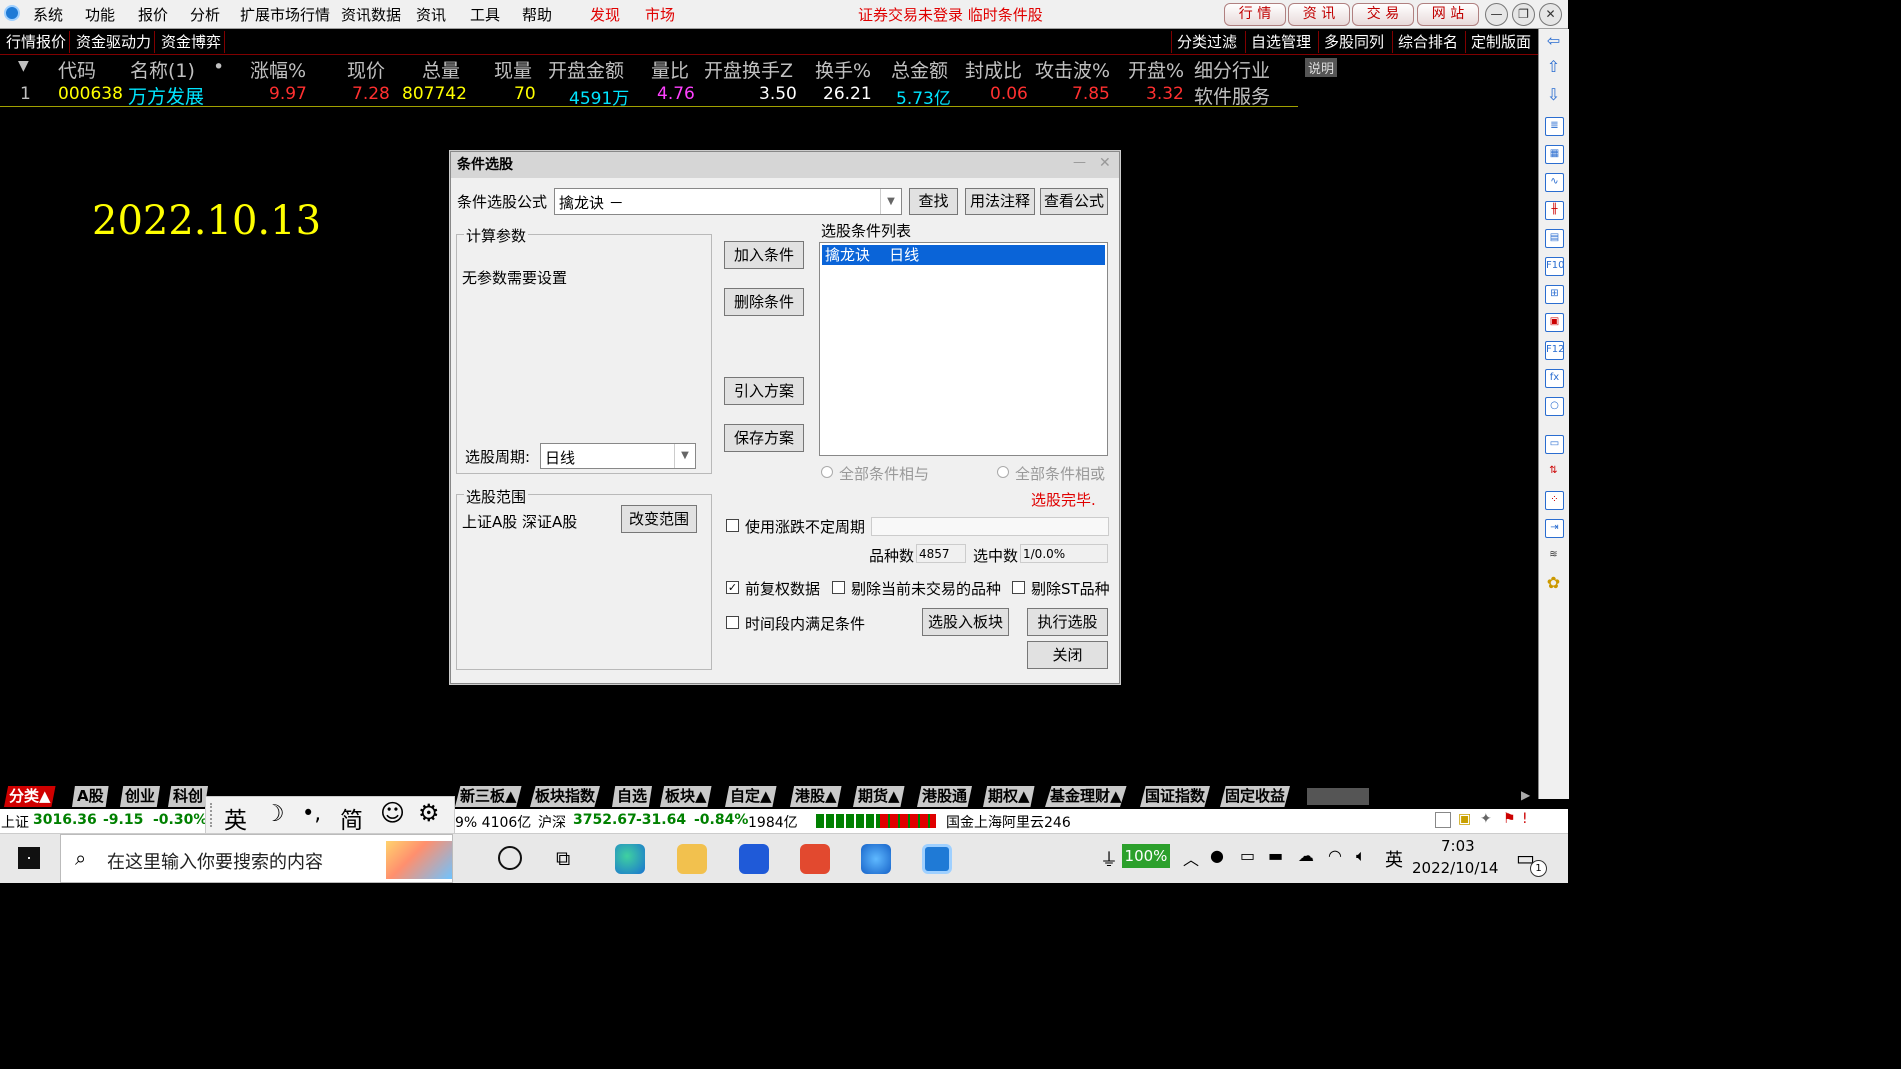 The height and width of the screenshot is (1069, 1901). Describe the element at coordinates (278, 69) in the screenshot. I see `col-change-pct: 涨幅%` at that location.